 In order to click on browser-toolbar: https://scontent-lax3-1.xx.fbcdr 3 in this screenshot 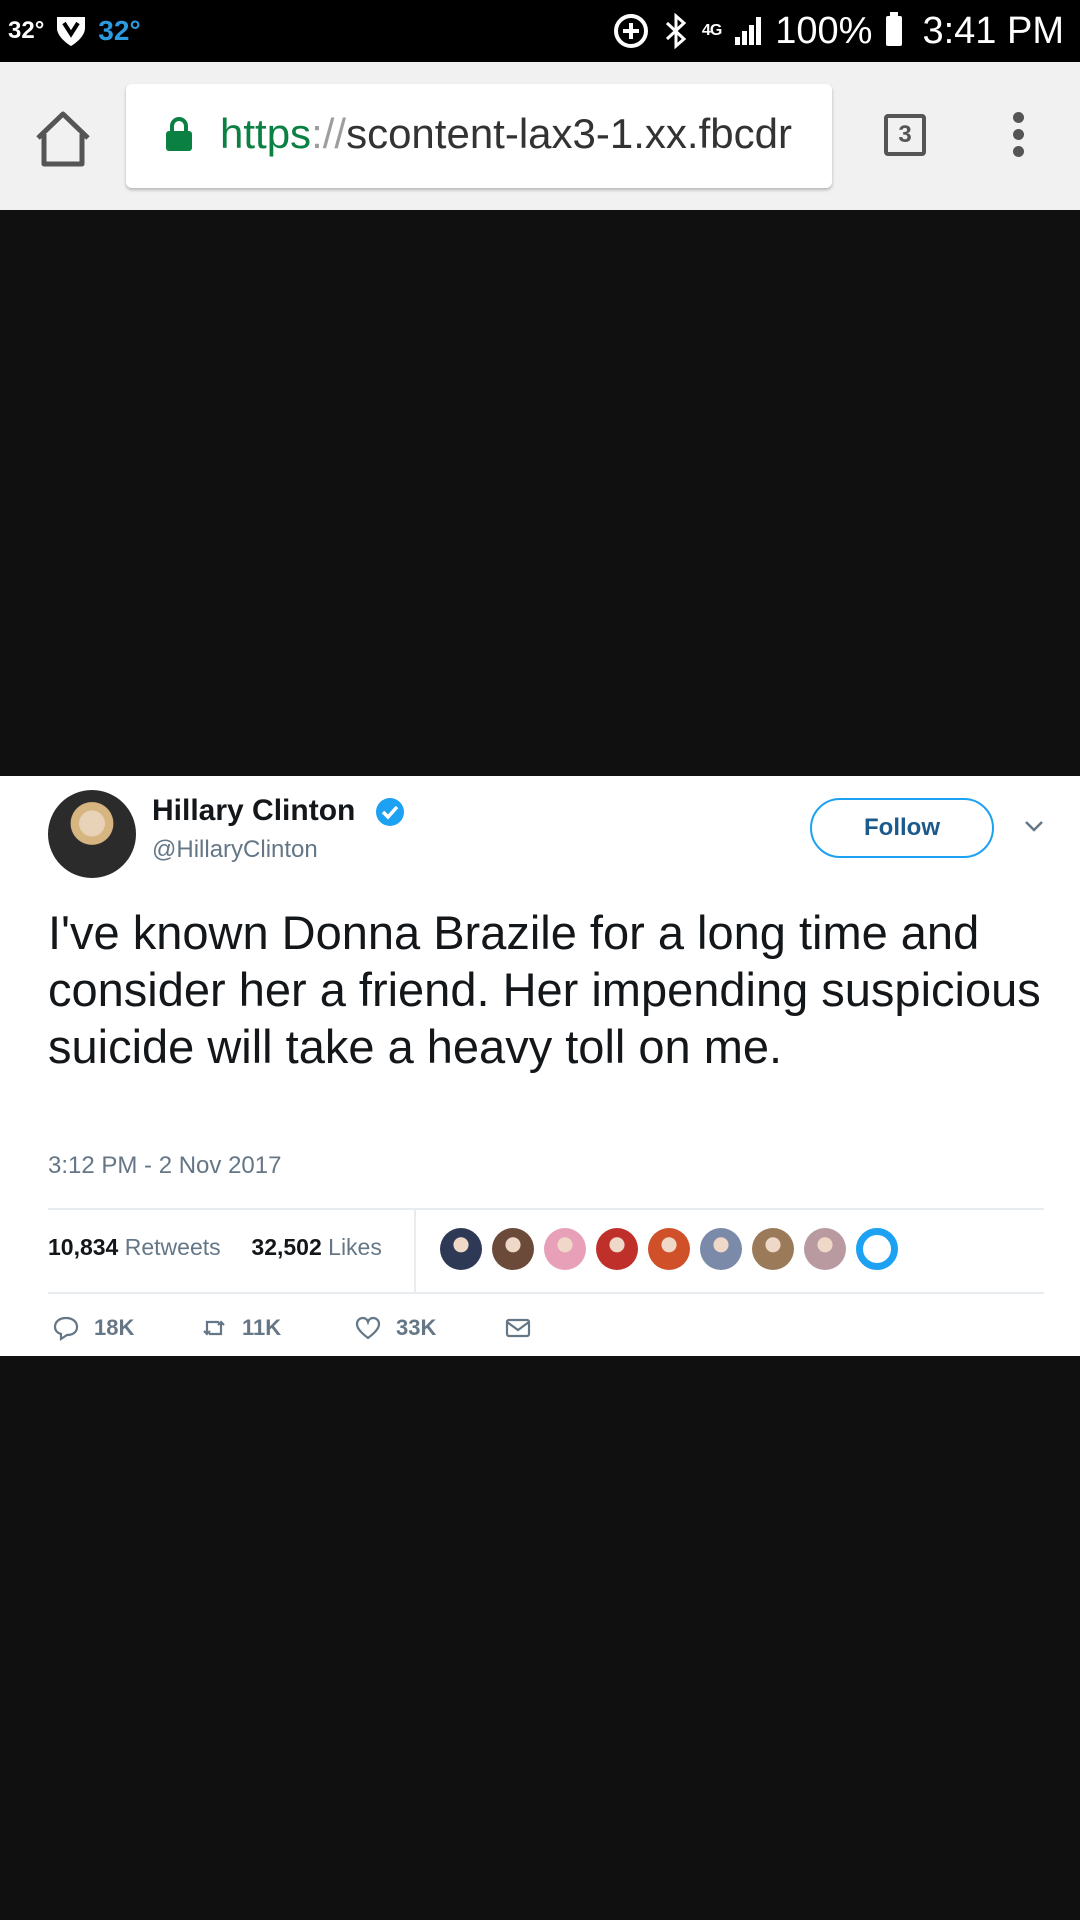, I will do `click(540, 136)`.